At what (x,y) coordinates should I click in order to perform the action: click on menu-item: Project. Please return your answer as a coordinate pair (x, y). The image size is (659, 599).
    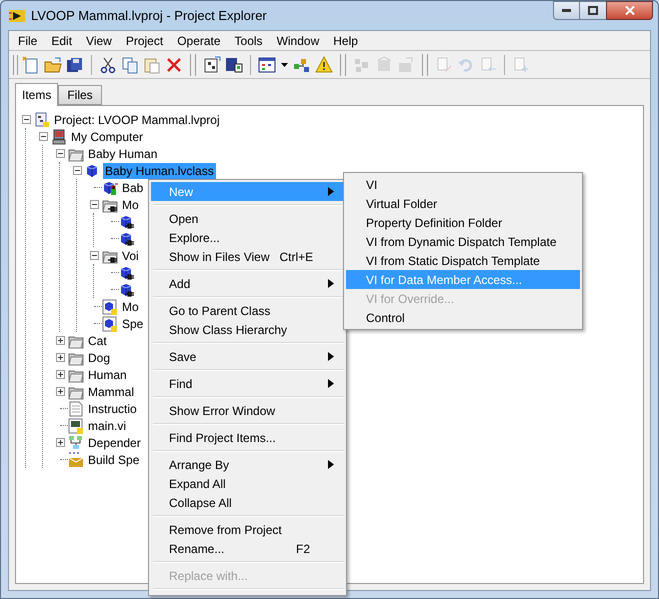
    Looking at the image, I should click on (144, 41).